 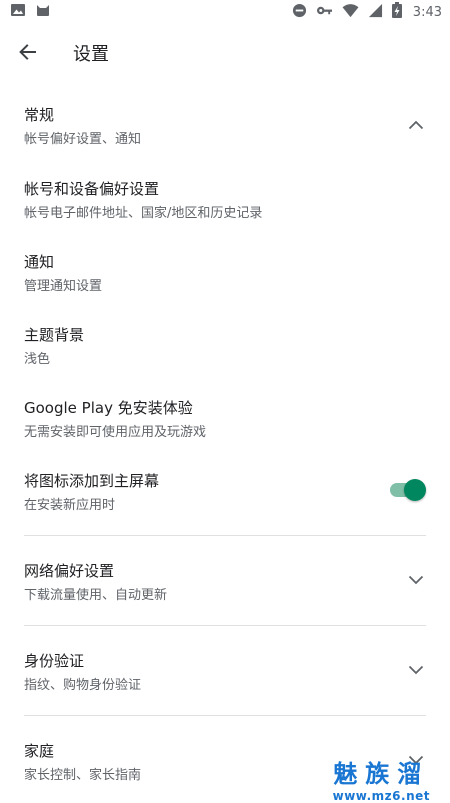 What do you see at coordinates (43, 12) in the screenshot?
I see `android-cat-icon` at bounding box center [43, 12].